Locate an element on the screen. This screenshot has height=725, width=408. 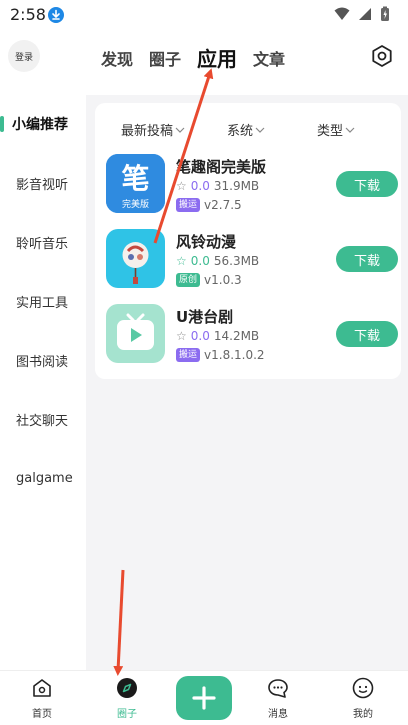
app-version-row: 搬运 v1.8.1.0.2 is located at coordinates (220, 355).